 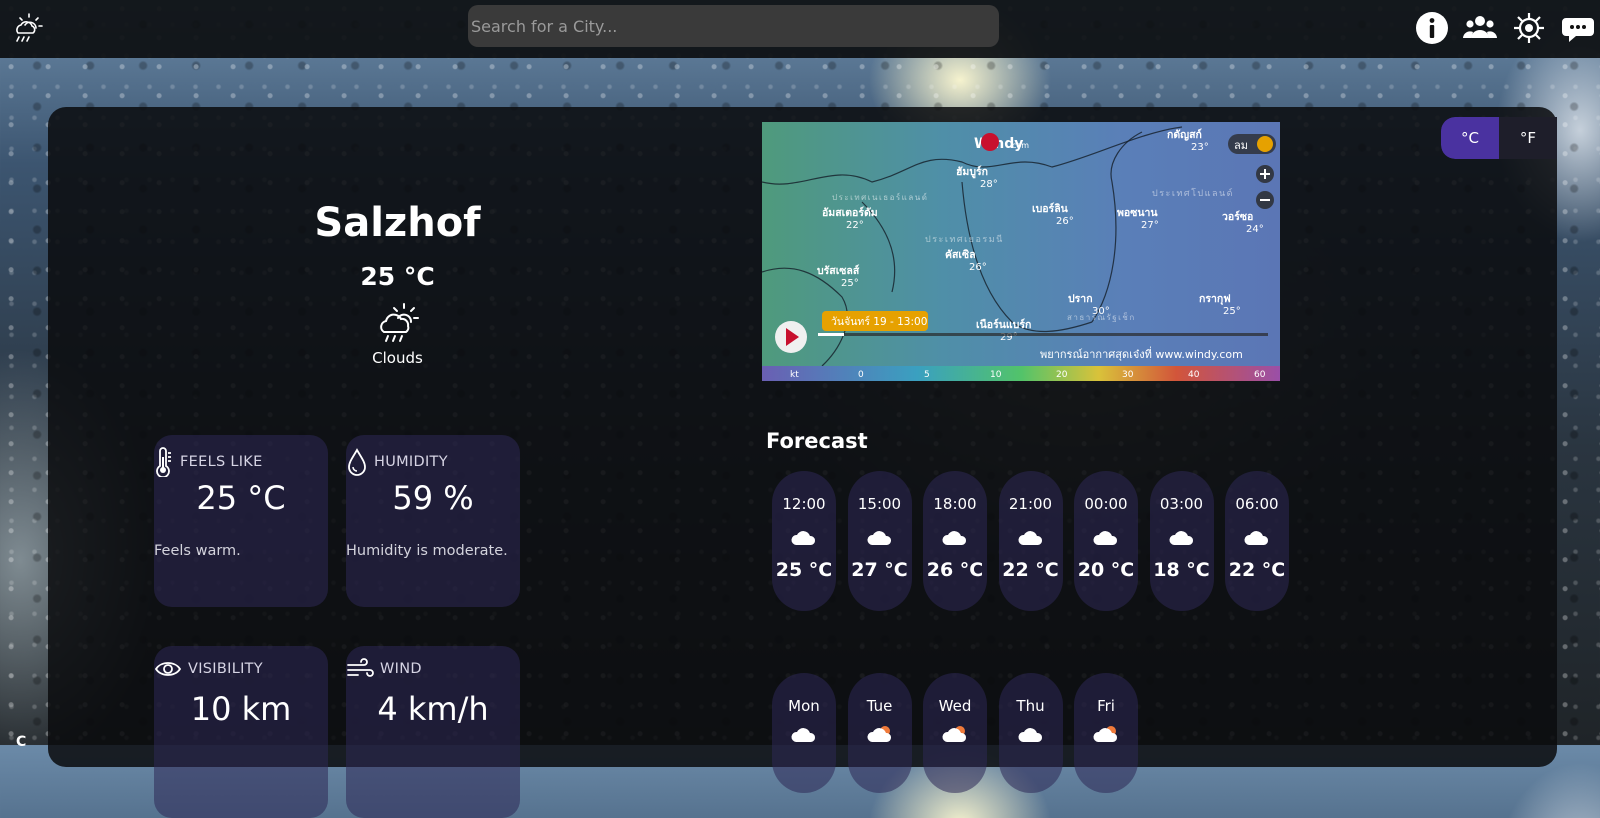 What do you see at coordinates (397, 358) in the screenshot?
I see `current-condition: Clouds` at bounding box center [397, 358].